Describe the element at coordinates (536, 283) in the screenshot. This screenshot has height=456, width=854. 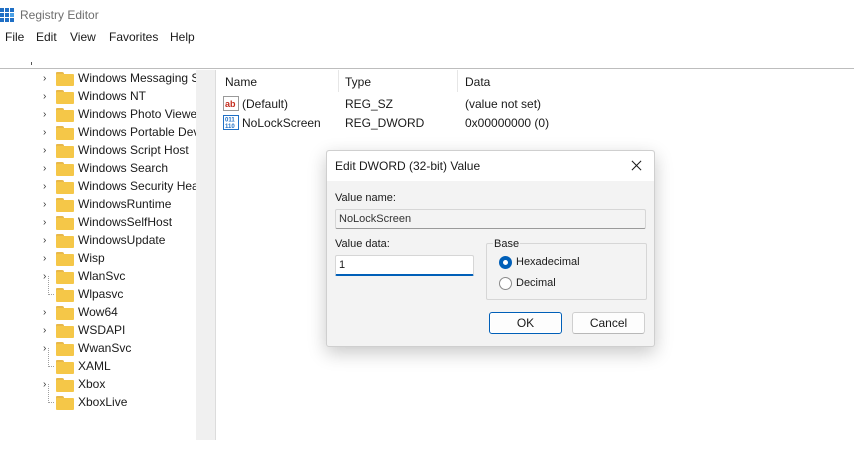
I see `decimal-label: Decimal` at that location.